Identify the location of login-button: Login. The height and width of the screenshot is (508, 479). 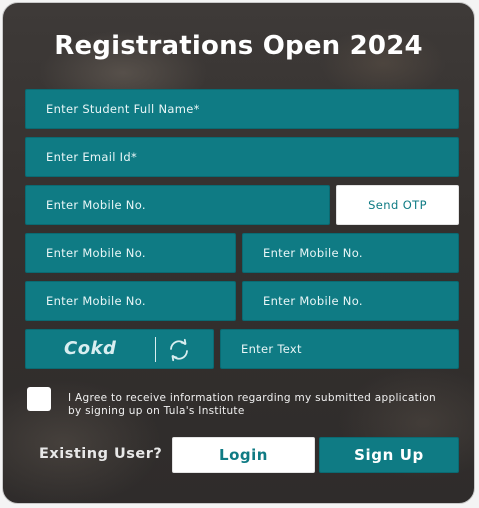
(243, 455).